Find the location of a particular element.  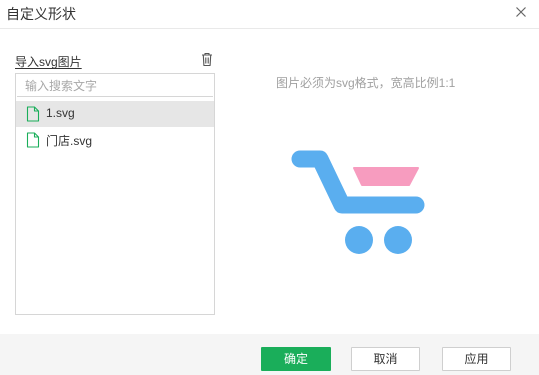

file-name: 门店.svg is located at coordinates (69, 141).